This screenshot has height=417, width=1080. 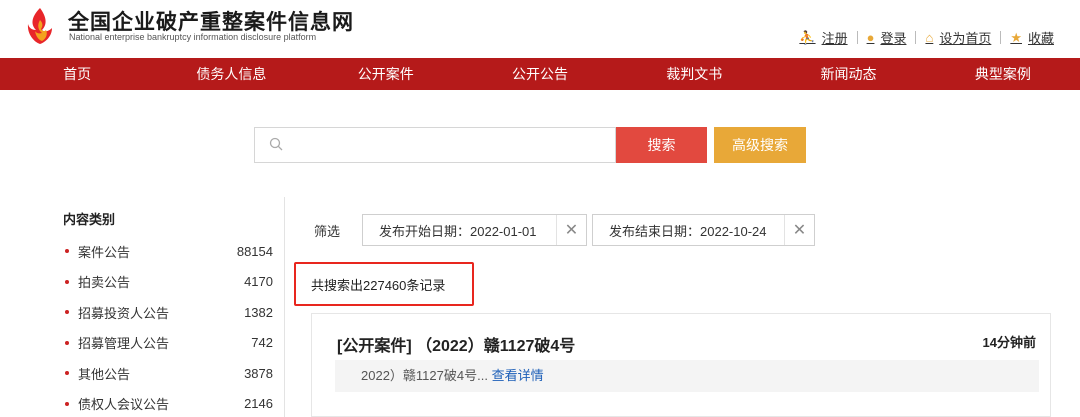 What do you see at coordinates (458, 231) in the screenshot?
I see `start-date-value: 发布开始日期：2022-01-01` at bounding box center [458, 231].